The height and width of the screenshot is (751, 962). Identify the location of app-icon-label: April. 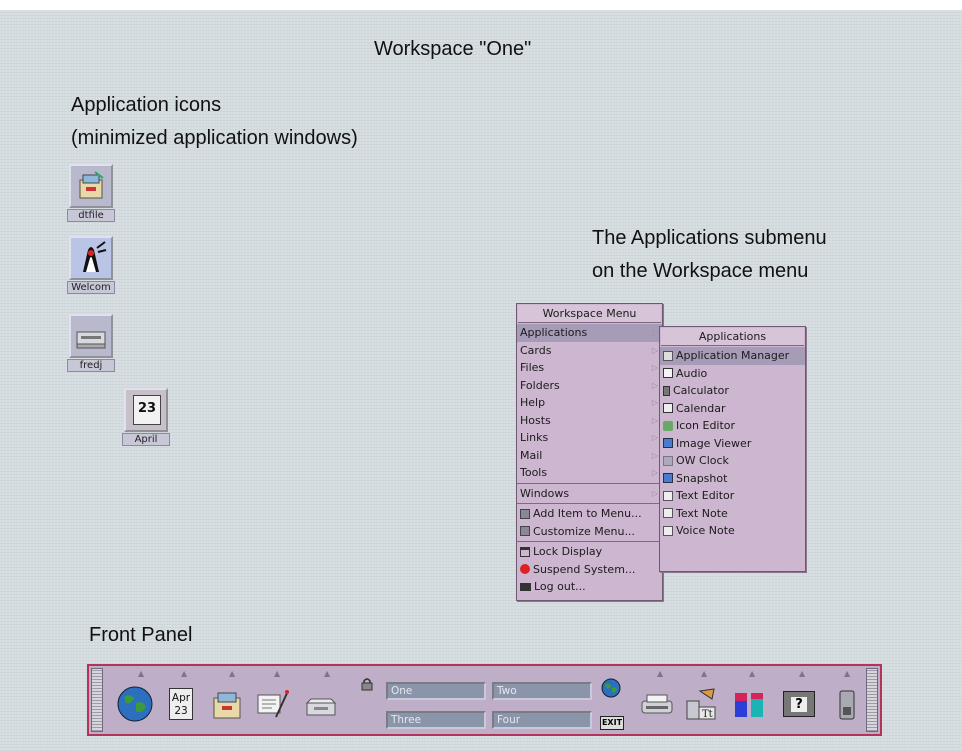
(146, 439).